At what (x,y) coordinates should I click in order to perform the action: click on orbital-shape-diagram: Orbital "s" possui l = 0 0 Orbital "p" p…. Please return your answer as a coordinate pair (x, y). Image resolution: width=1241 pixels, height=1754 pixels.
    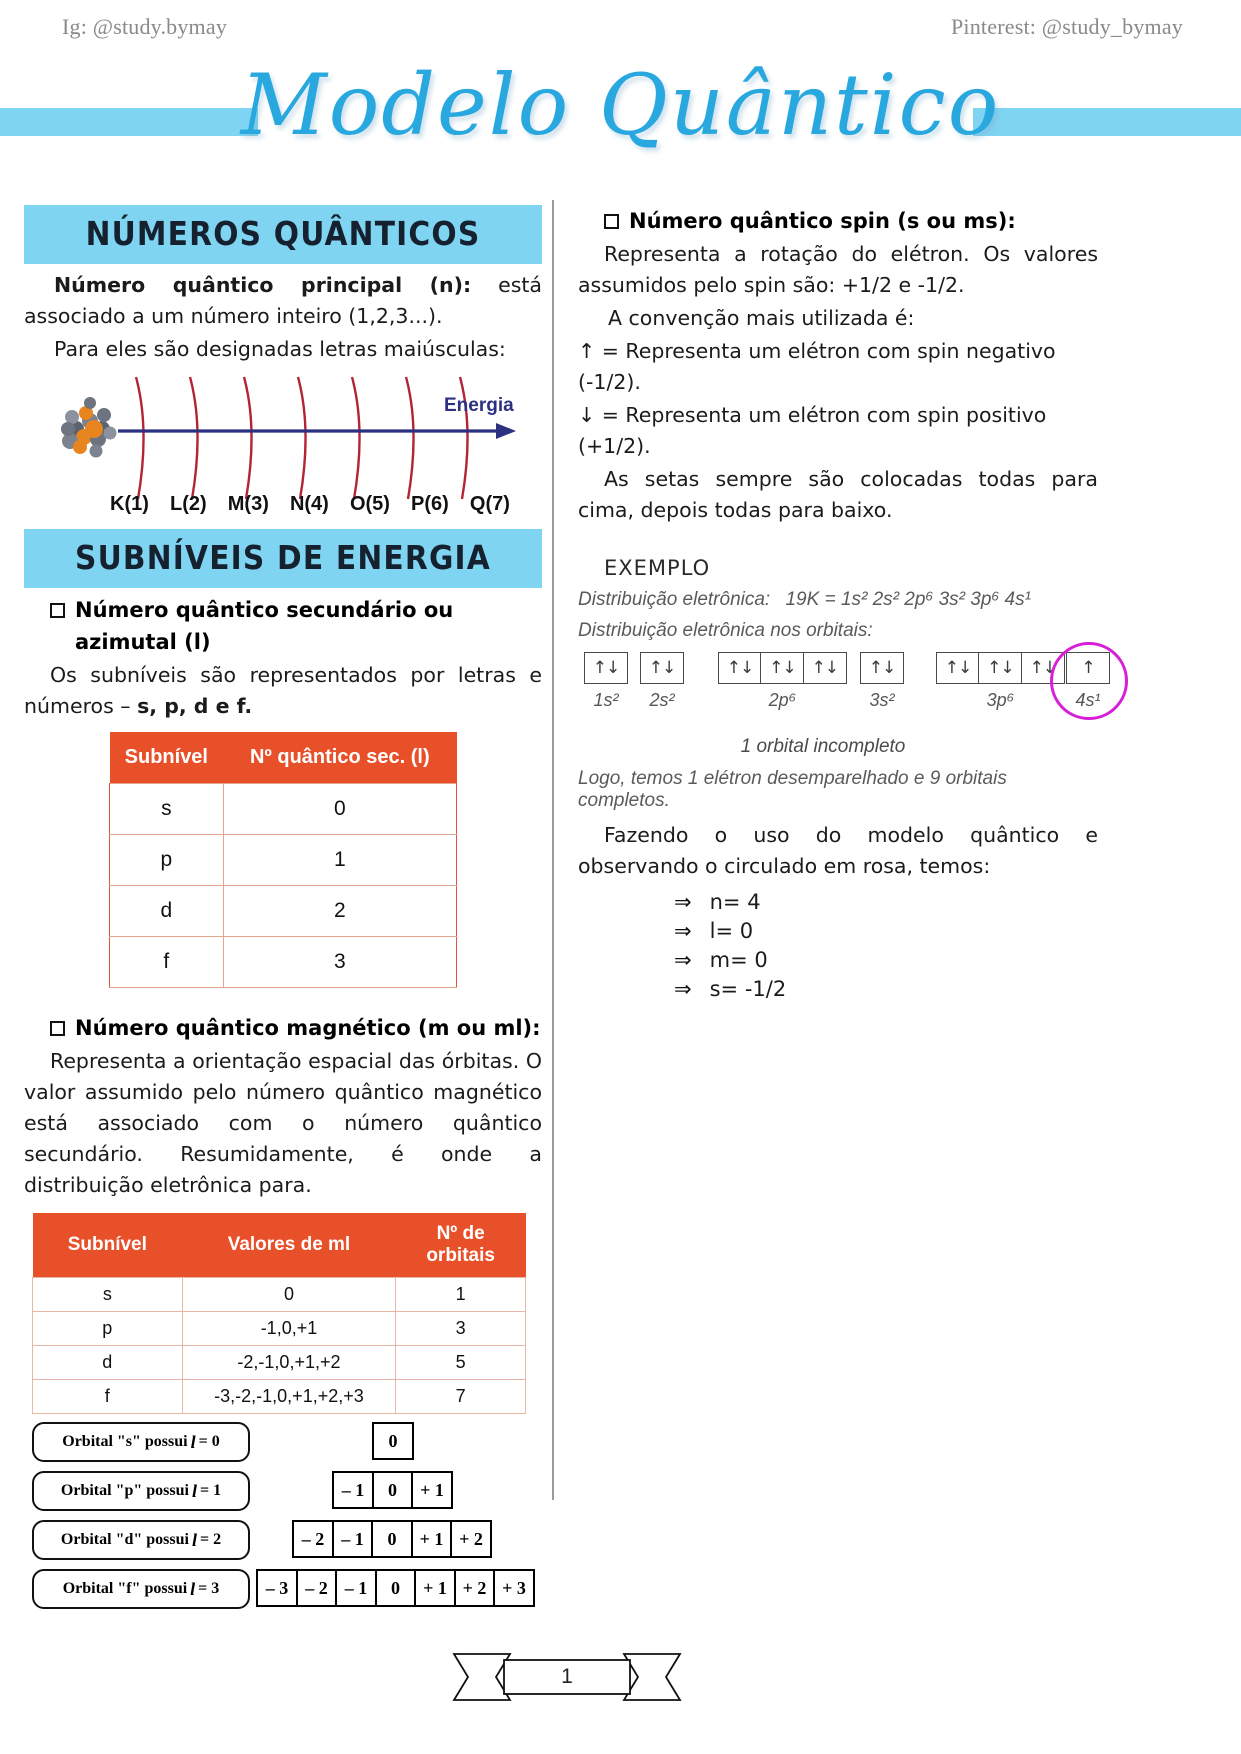
    Looking at the image, I should click on (283, 1522).